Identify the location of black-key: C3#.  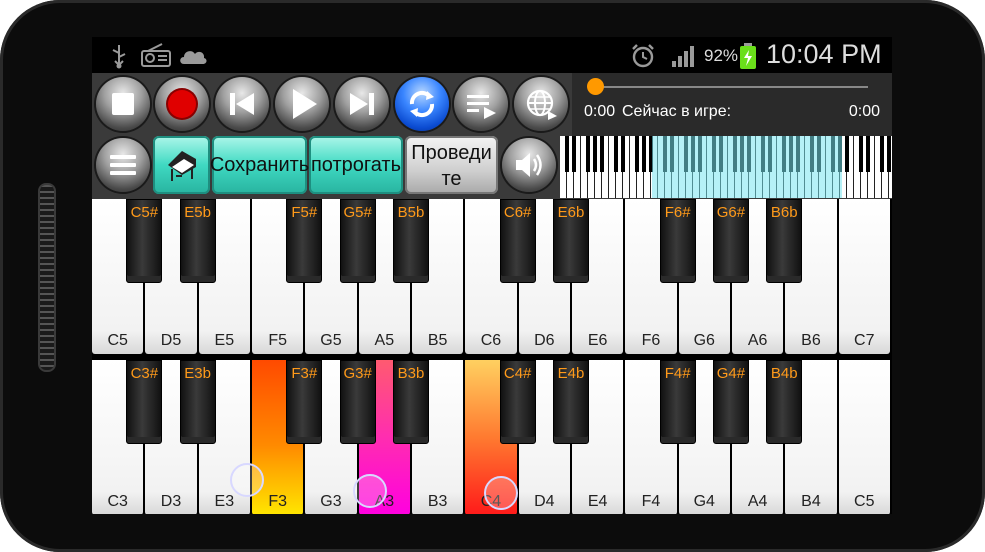
(144, 402).